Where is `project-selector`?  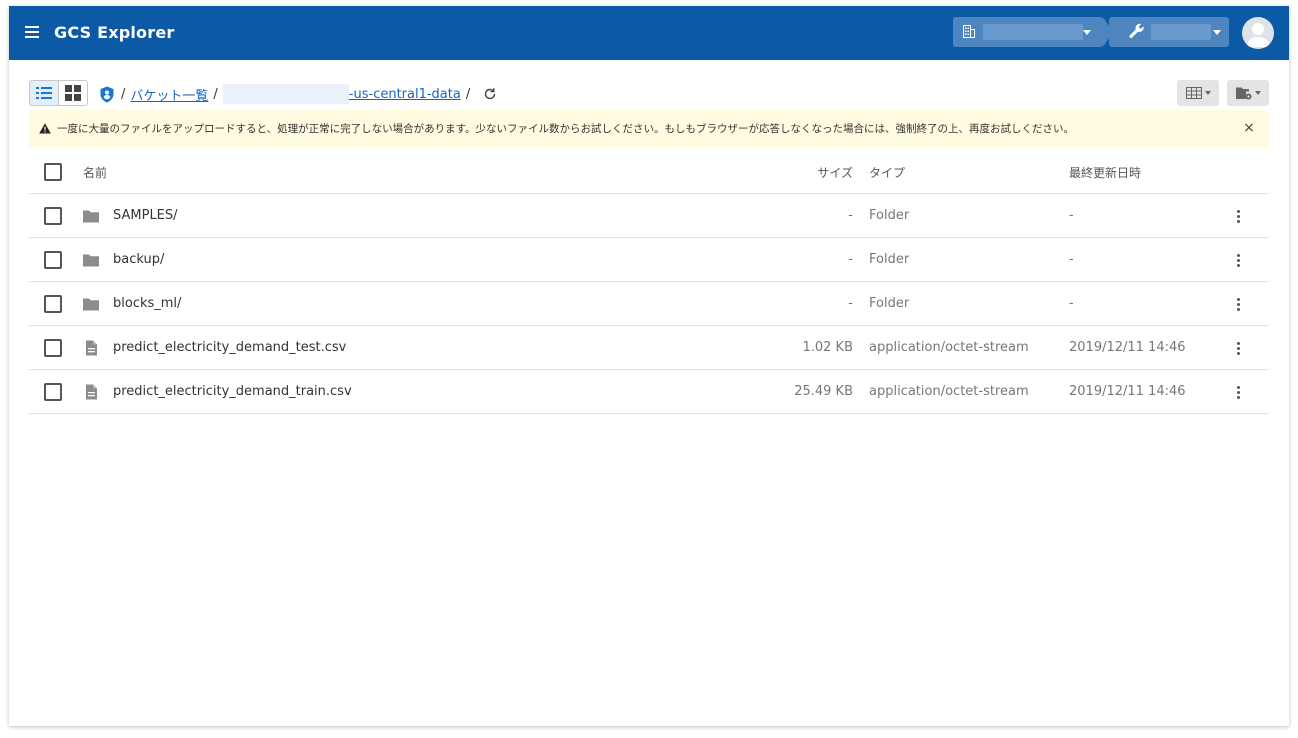 project-selector is located at coordinates (1169, 32).